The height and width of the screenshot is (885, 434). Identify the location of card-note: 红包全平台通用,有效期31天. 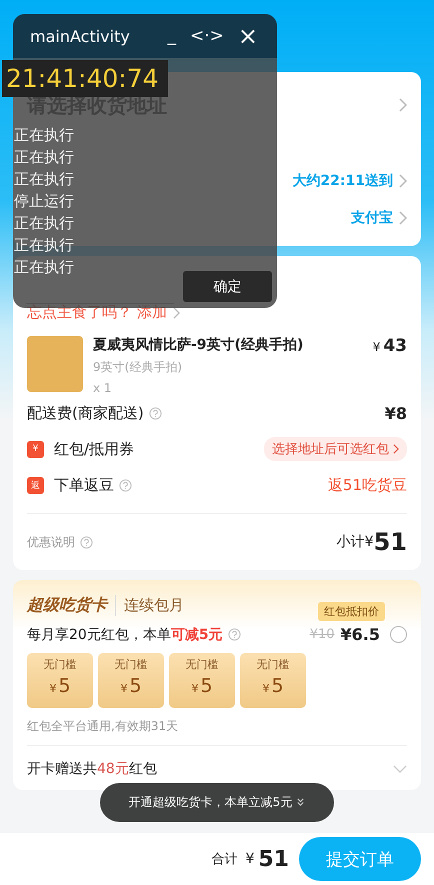
(217, 732).